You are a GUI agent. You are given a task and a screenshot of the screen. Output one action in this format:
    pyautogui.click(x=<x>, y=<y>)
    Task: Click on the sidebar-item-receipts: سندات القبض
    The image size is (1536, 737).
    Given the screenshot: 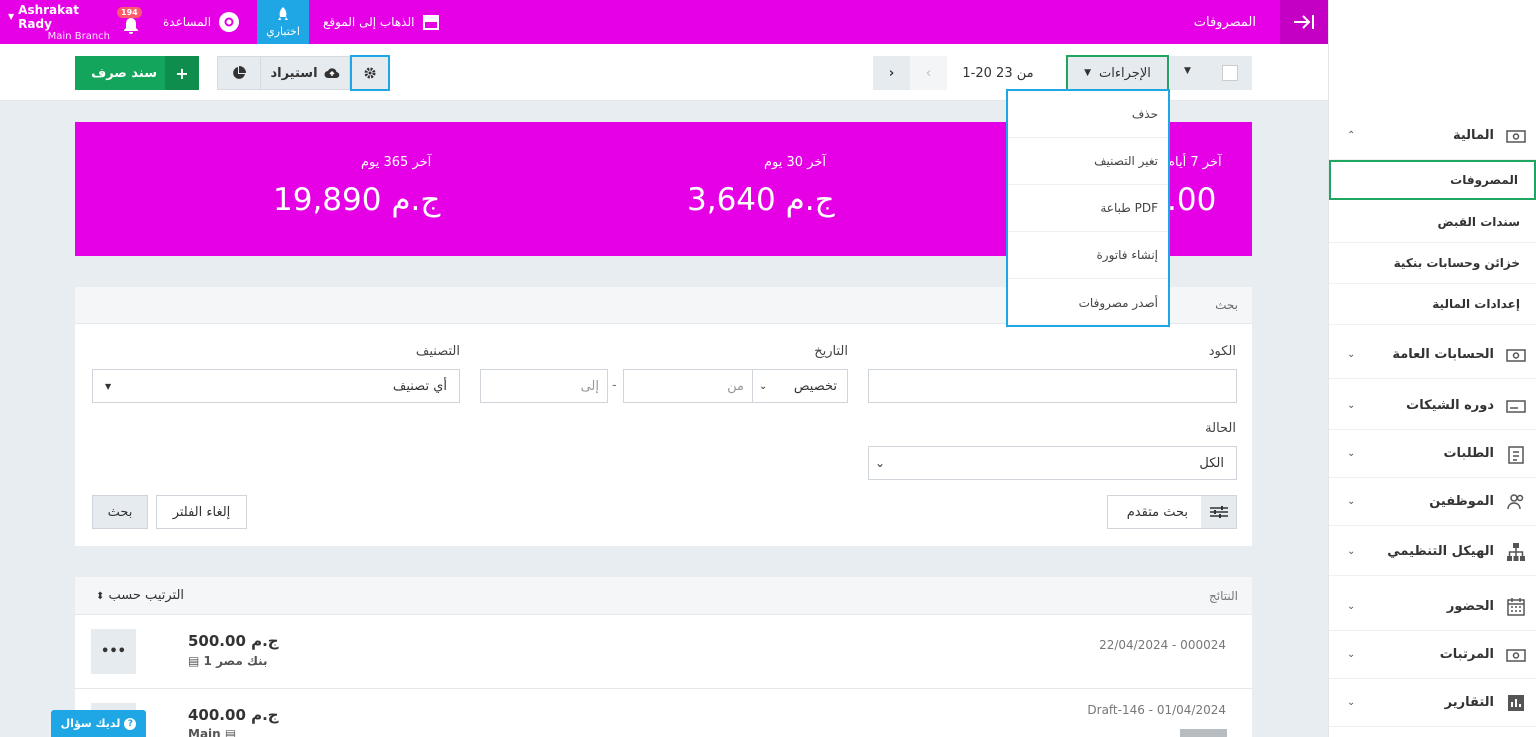 What is the action you would take?
    pyautogui.click(x=1432, y=222)
    